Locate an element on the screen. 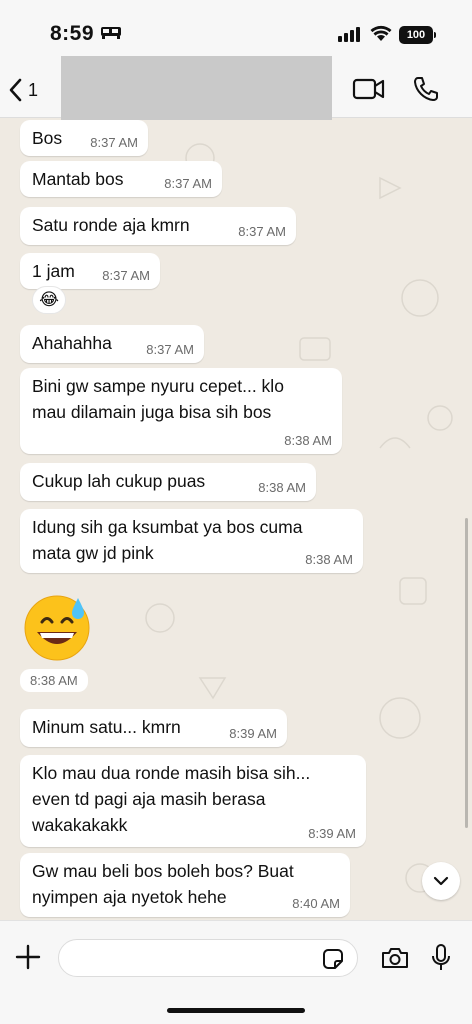  unread-count: 1 is located at coordinates (33, 89).